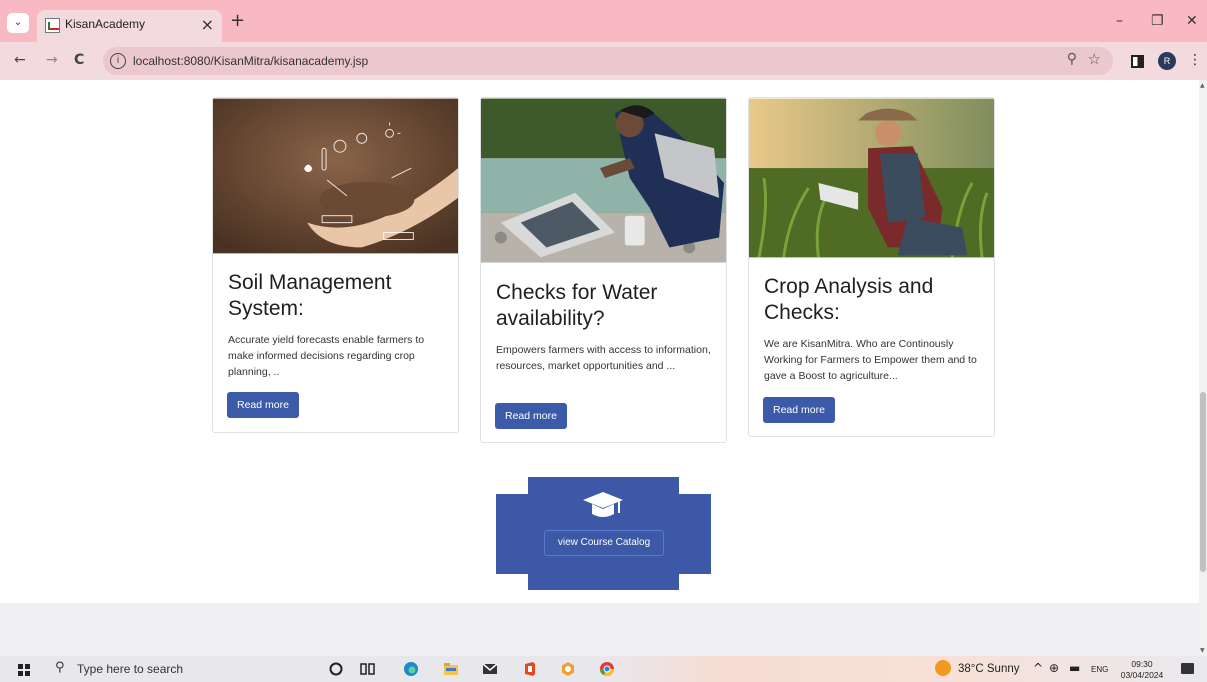 The image size is (1207, 682). I want to click on tray-chevron-icon: ^, so click(1038, 668).